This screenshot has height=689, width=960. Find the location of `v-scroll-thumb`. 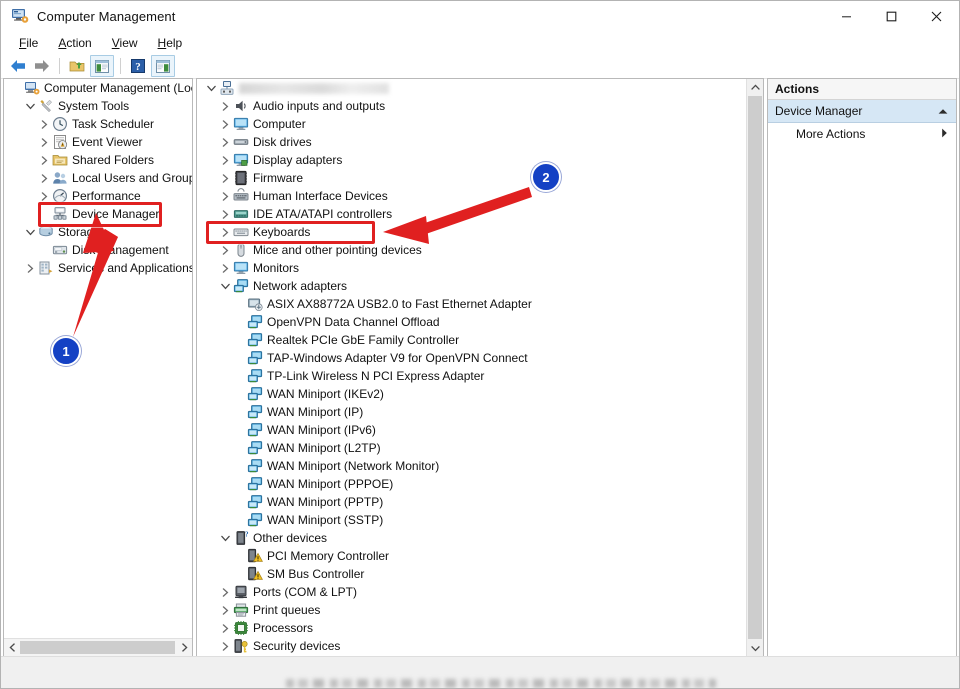

v-scroll-thumb is located at coordinates (755, 367).